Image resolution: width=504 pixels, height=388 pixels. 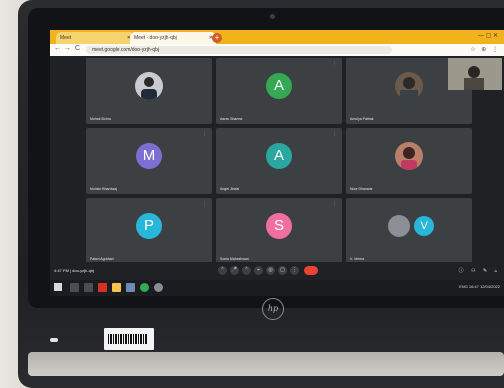 What do you see at coordinates (311, 270) in the screenshot?
I see `end-call-button` at bounding box center [311, 270].